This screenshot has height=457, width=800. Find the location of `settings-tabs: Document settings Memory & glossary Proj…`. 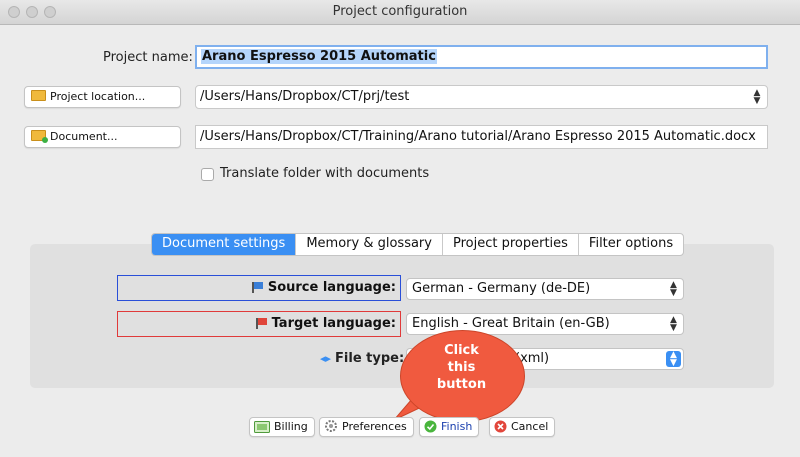

settings-tabs: Document settings Memory & glossary Proj… is located at coordinates (418, 244).